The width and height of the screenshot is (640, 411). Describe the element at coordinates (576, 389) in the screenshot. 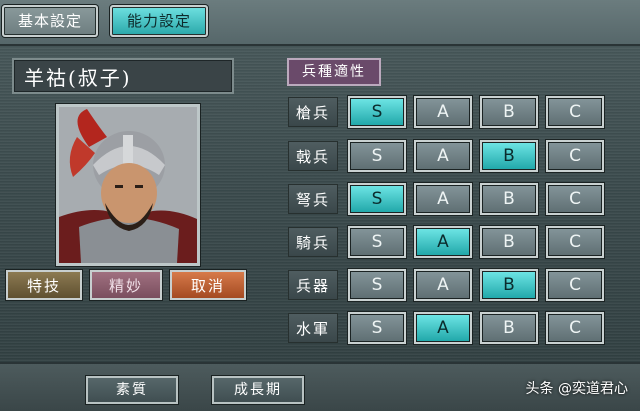

I see `watermark: 头条 @奕道君心` at that location.